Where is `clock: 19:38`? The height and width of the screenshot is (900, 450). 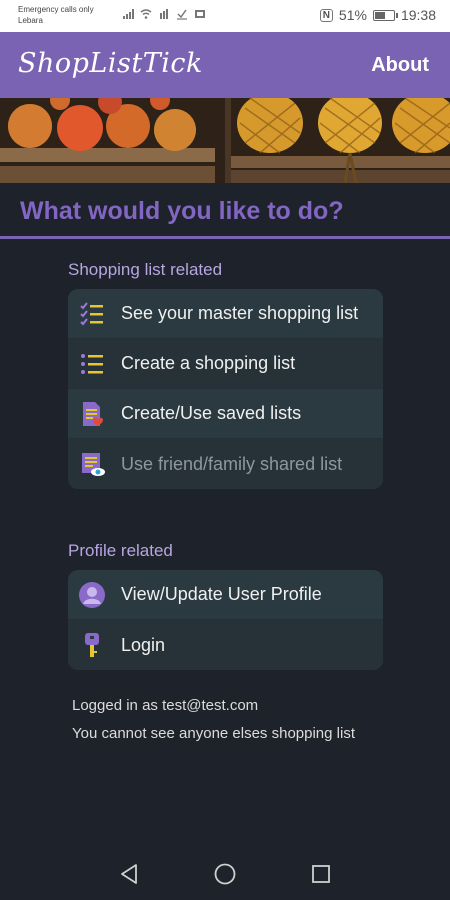
clock: 19:38 is located at coordinates (418, 15).